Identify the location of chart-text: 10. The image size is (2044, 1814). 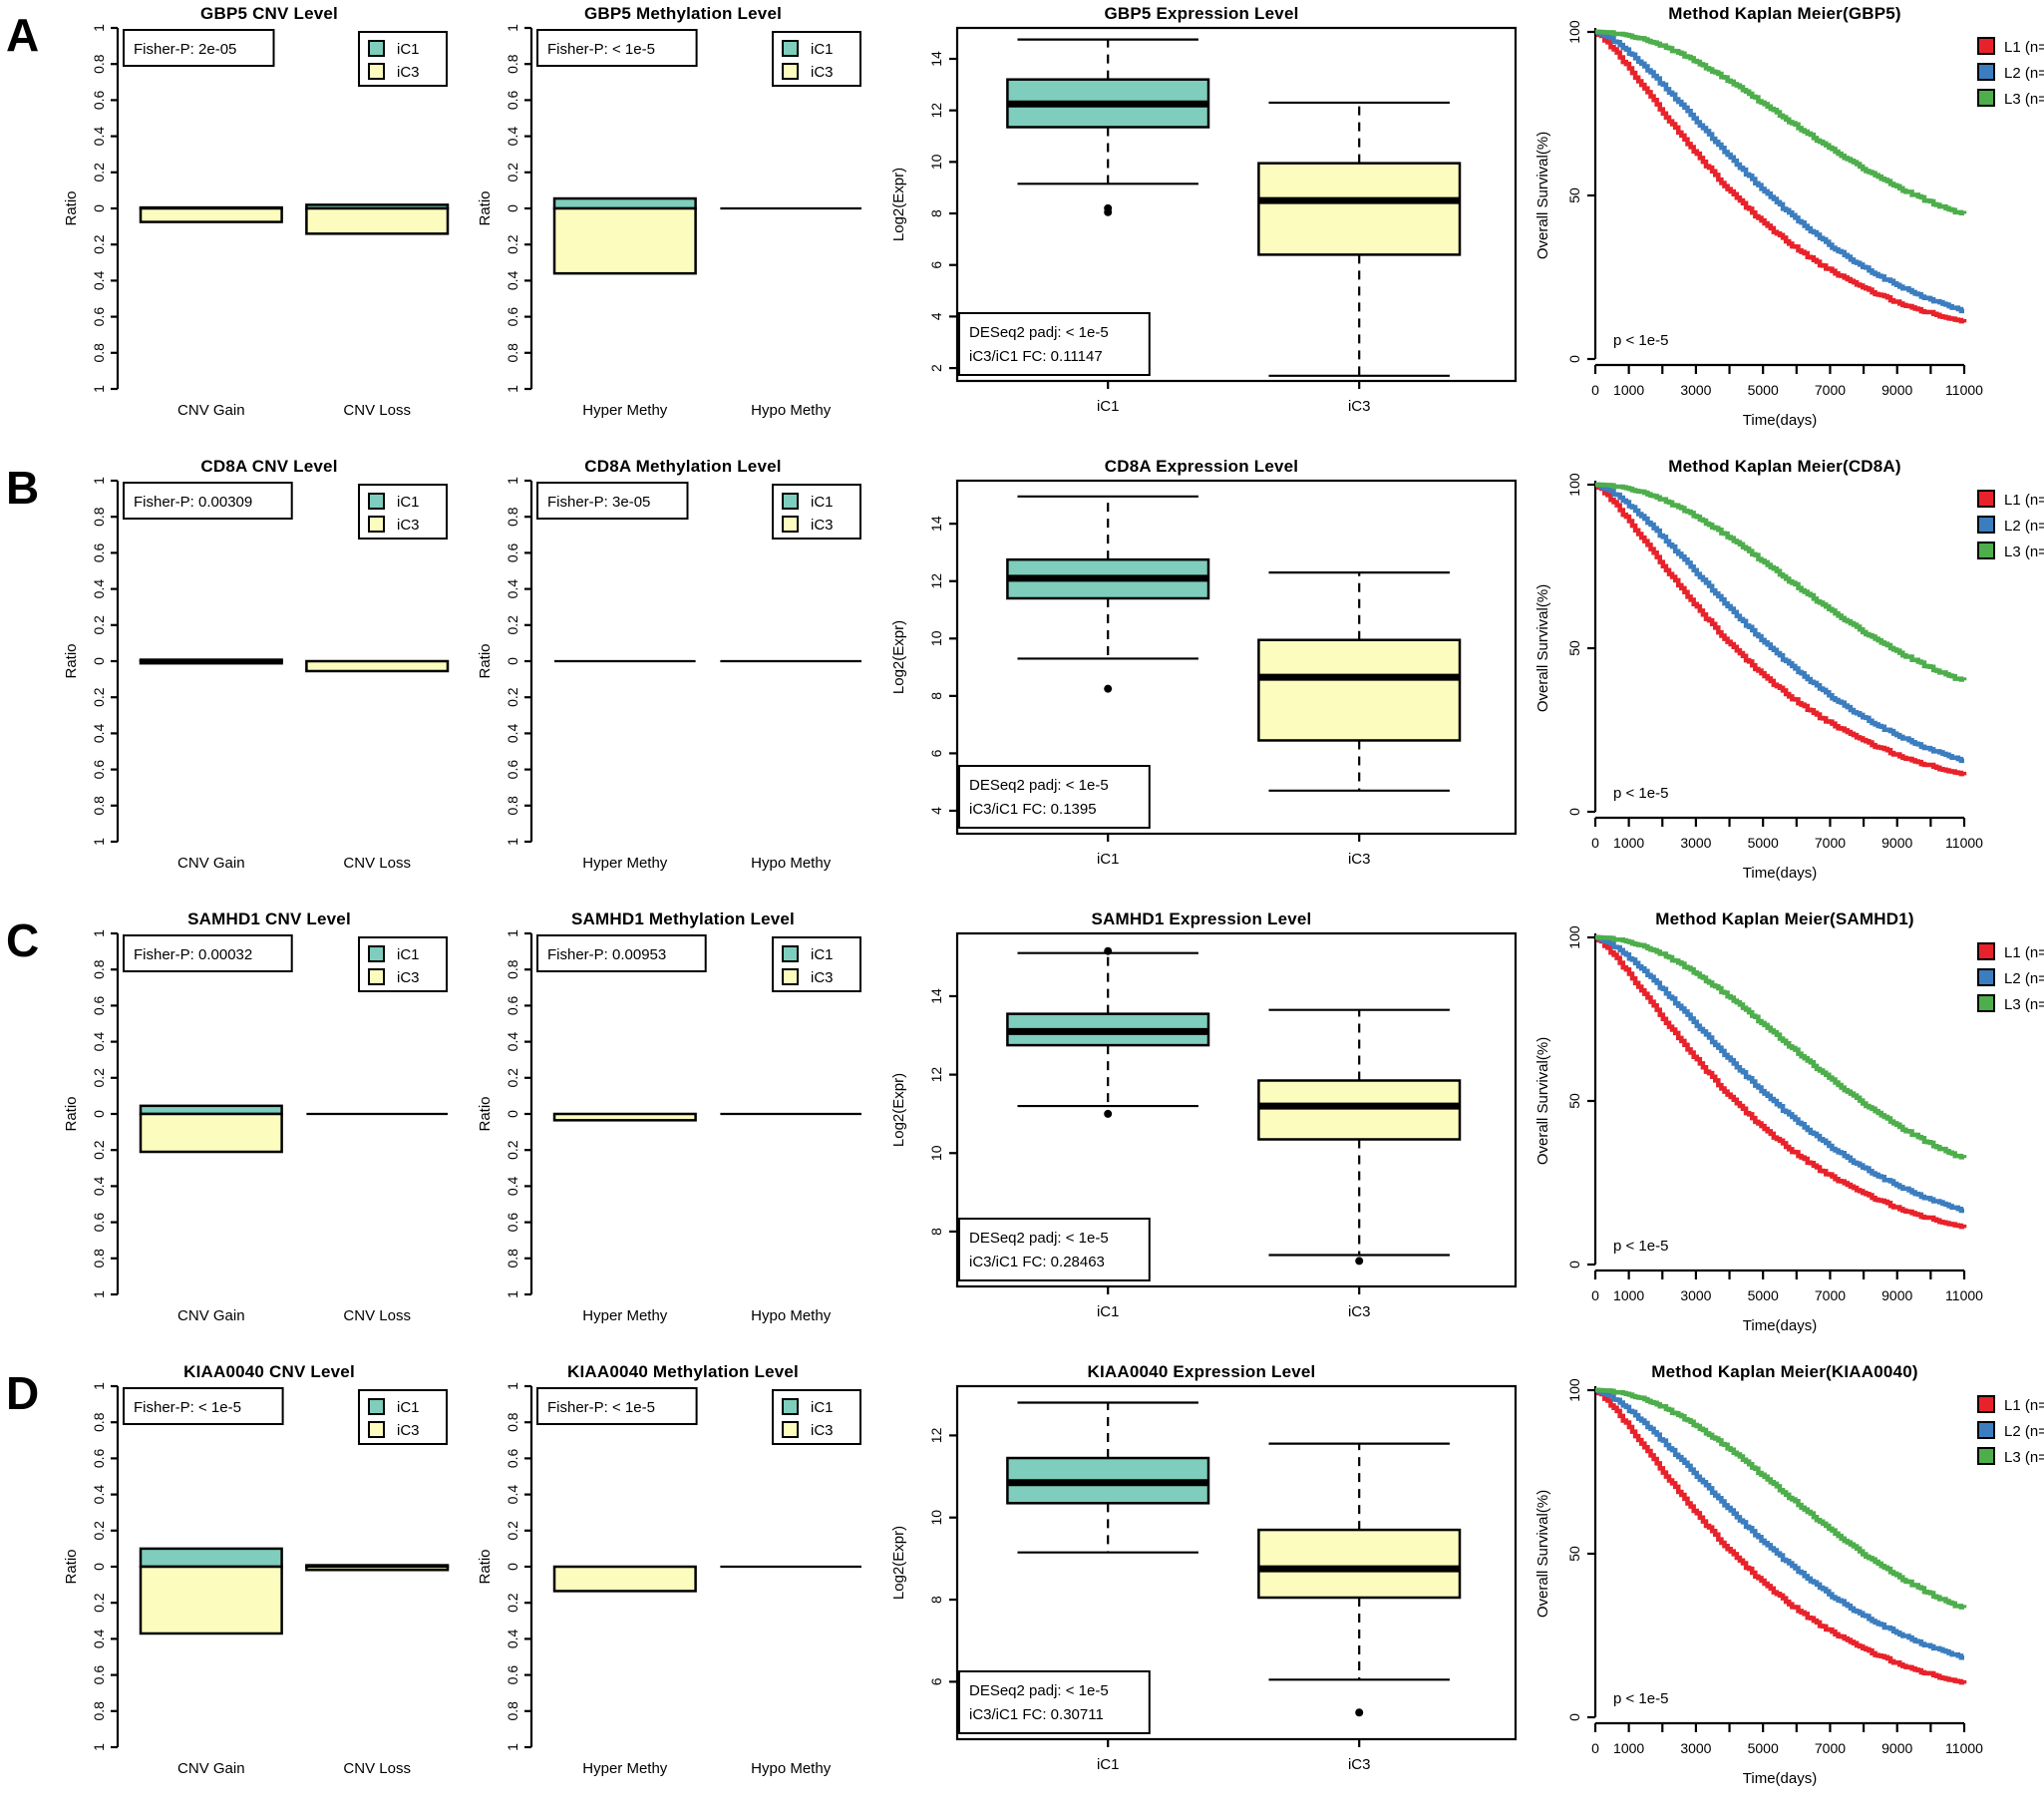
(936, 1153).